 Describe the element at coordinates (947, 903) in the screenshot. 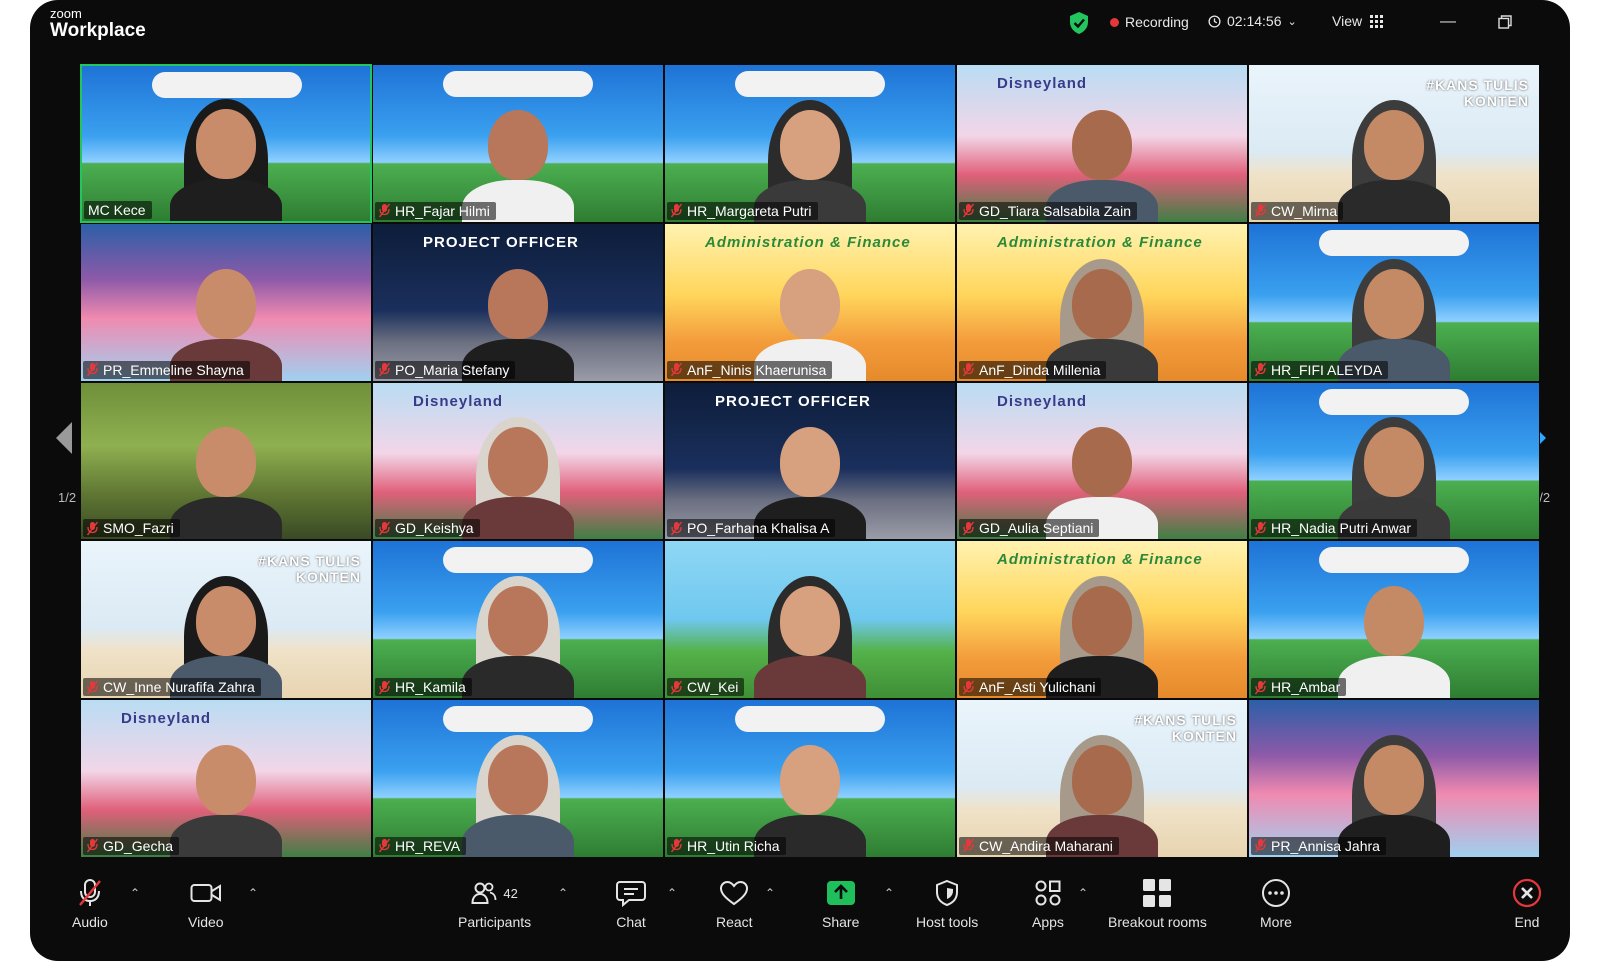

I see `host-tools-button: Host tools` at that location.